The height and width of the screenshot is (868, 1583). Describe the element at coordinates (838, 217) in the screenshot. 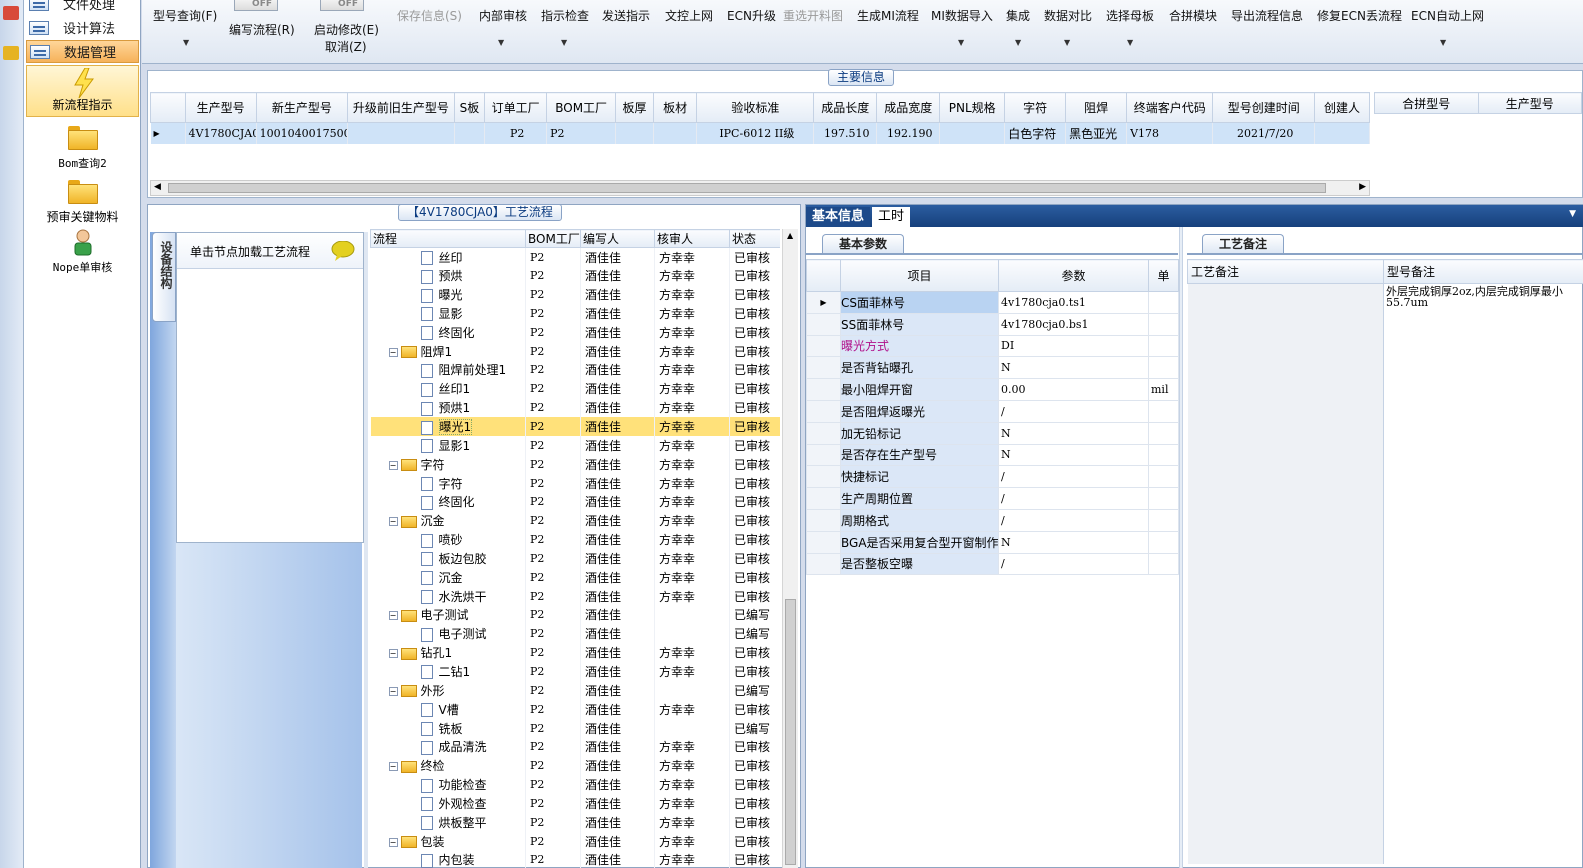

I see `tab-basic-info: 基本信息` at that location.